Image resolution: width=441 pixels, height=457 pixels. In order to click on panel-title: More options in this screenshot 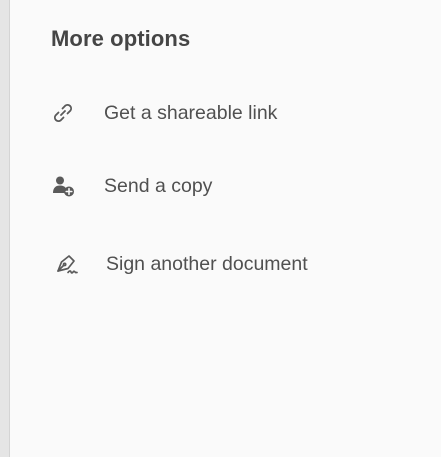, I will do `click(121, 38)`.